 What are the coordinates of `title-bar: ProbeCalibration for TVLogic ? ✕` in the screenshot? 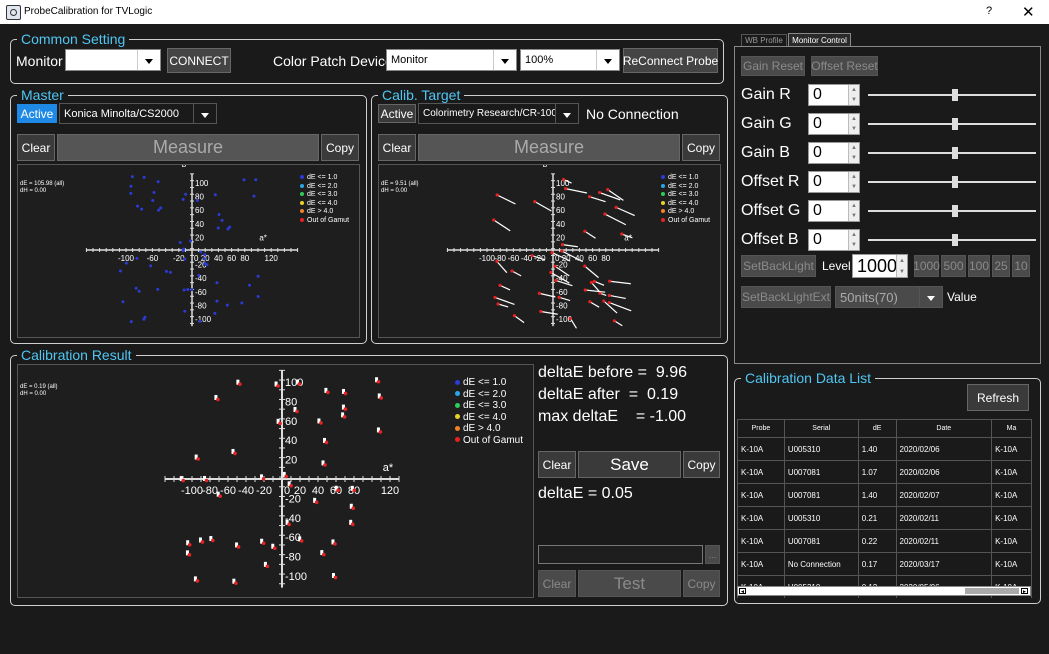 It's located at (524, 12).